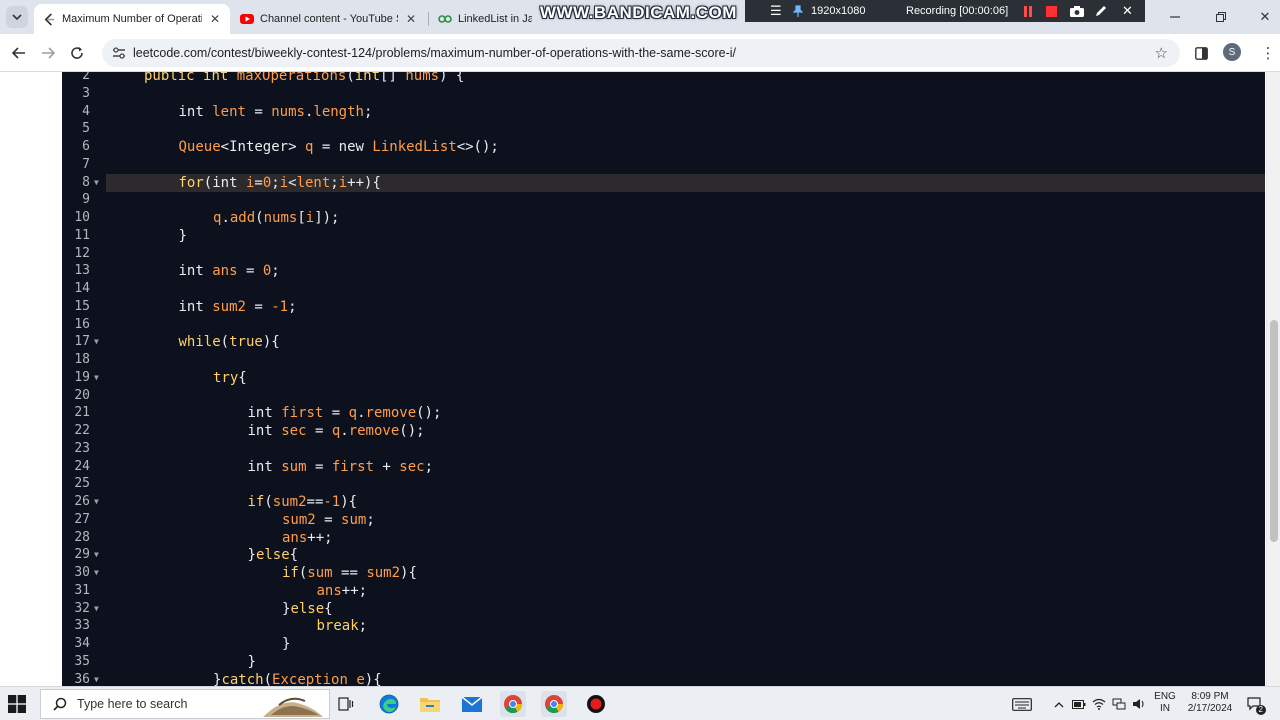 The image size is (1280, 720). What do you see at coordinates (663, 218) in the screenshot?
I see `code-line: 10 q.add(nums[i]);` at bounding box center [663, 218].